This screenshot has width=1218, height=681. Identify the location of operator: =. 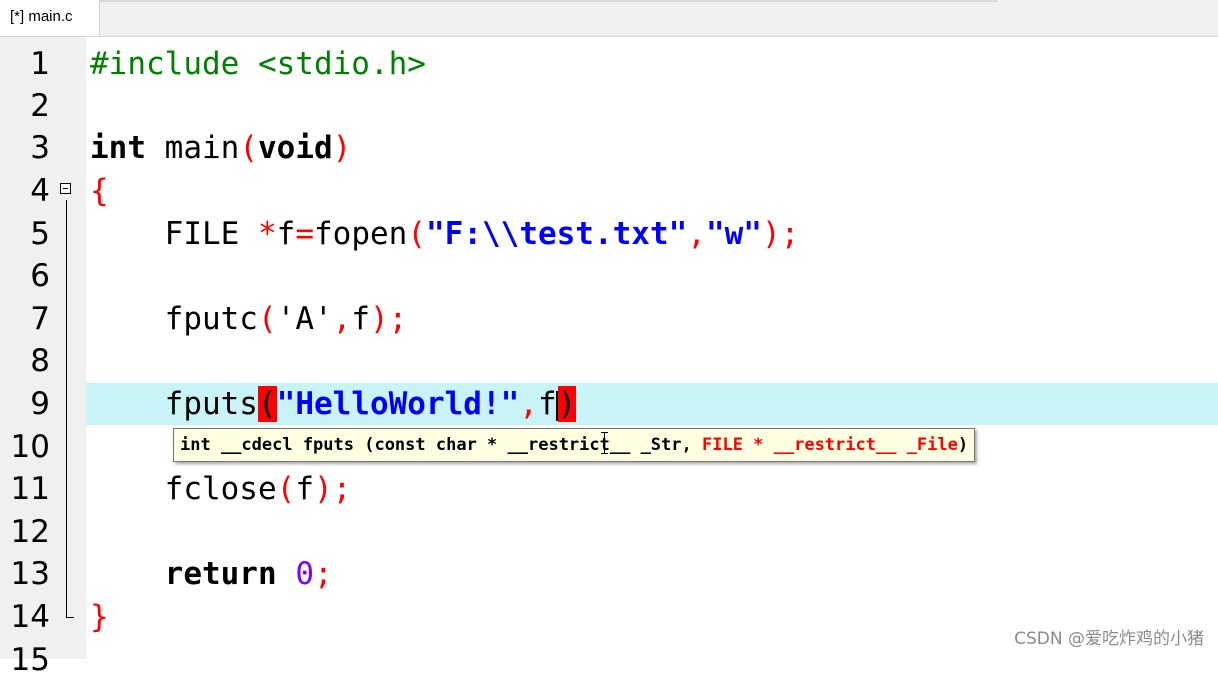
(304, 234).